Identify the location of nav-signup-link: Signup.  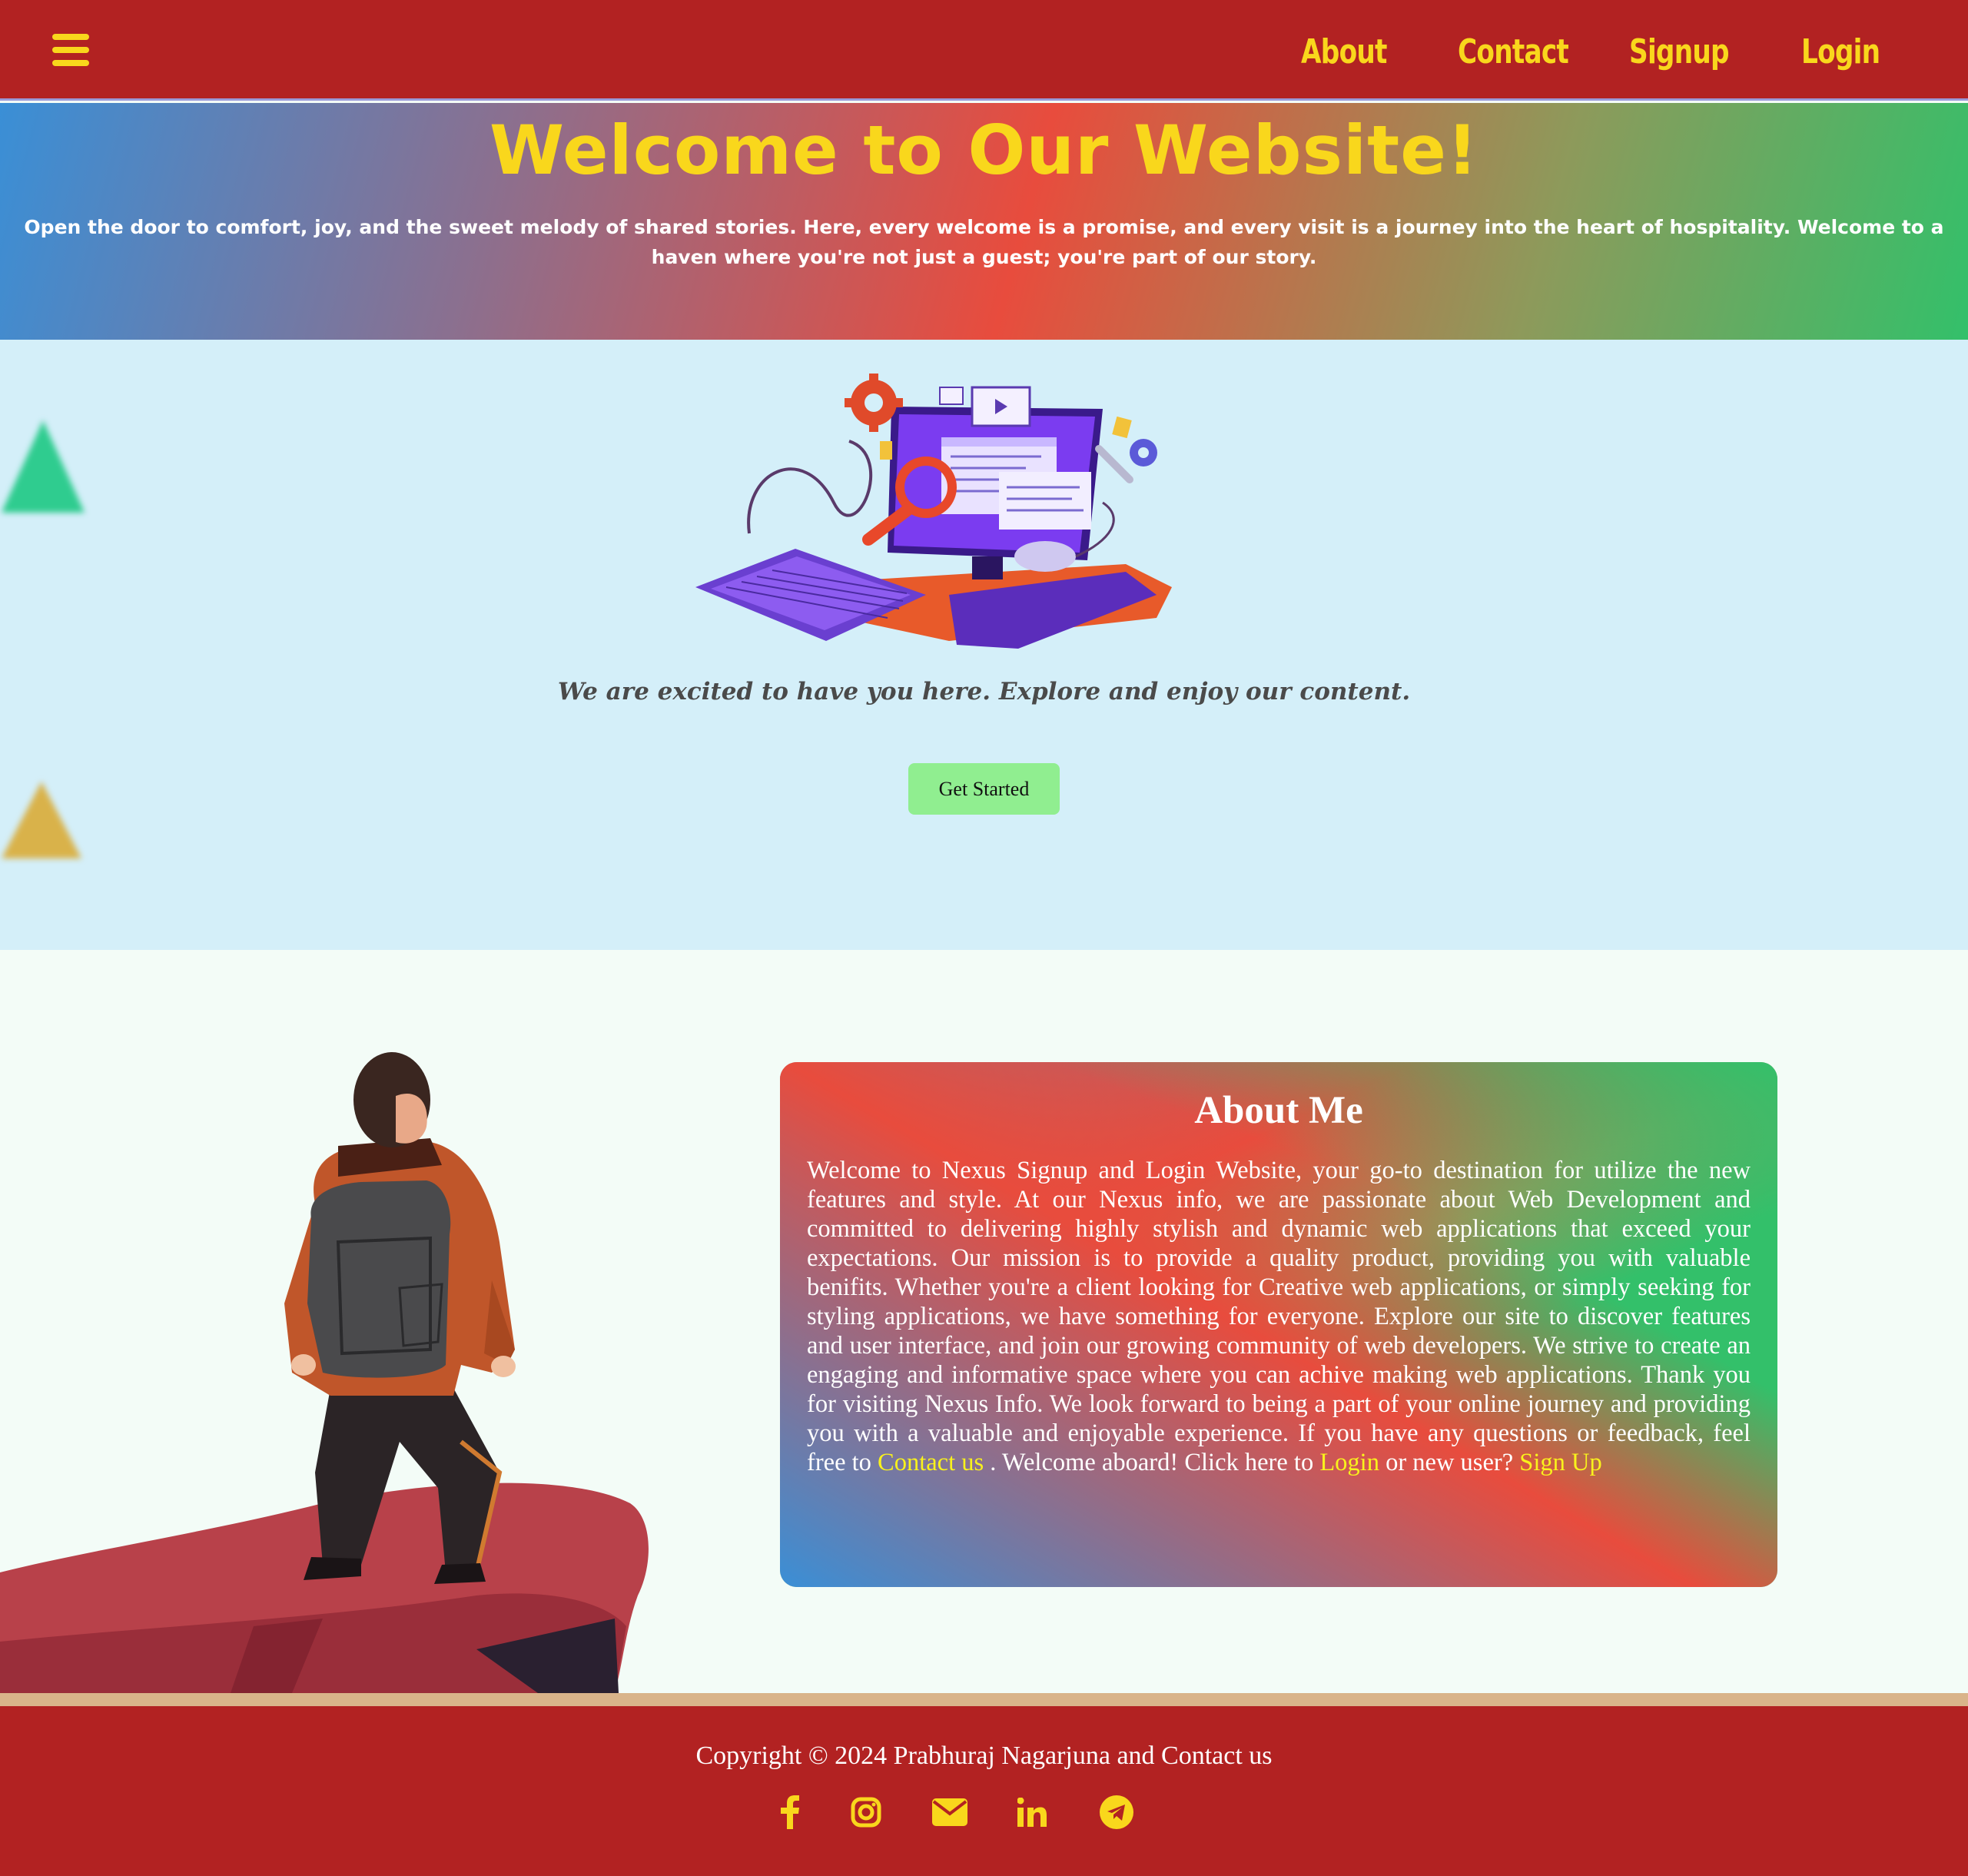
(1679, 52).